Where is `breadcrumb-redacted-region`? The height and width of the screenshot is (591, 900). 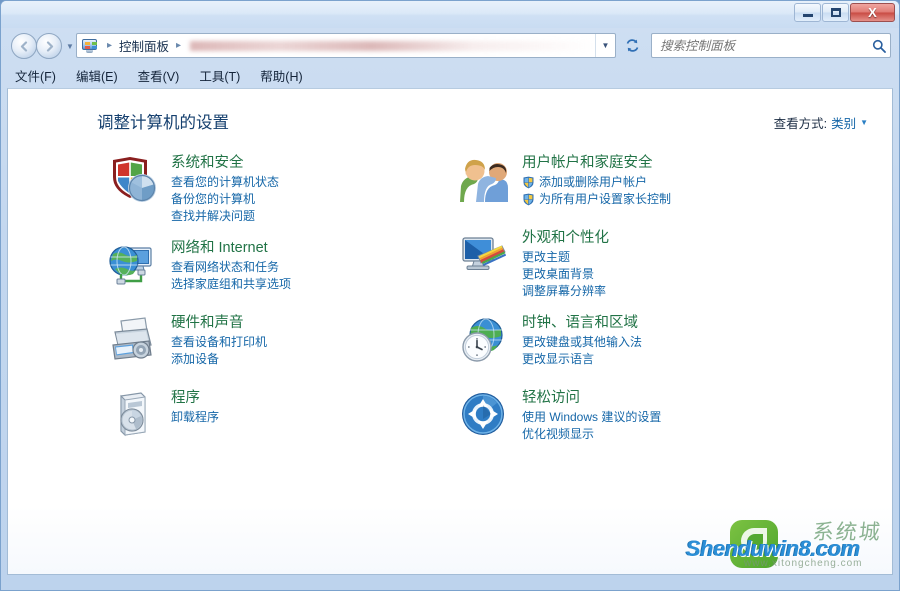 breadcrumb-redacted-region is located at coordinates (392, 45).